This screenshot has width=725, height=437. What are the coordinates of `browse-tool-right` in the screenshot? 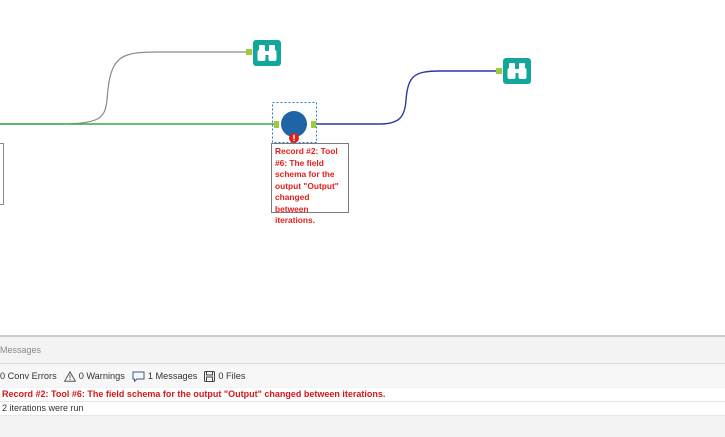 It's located at (513, 71).